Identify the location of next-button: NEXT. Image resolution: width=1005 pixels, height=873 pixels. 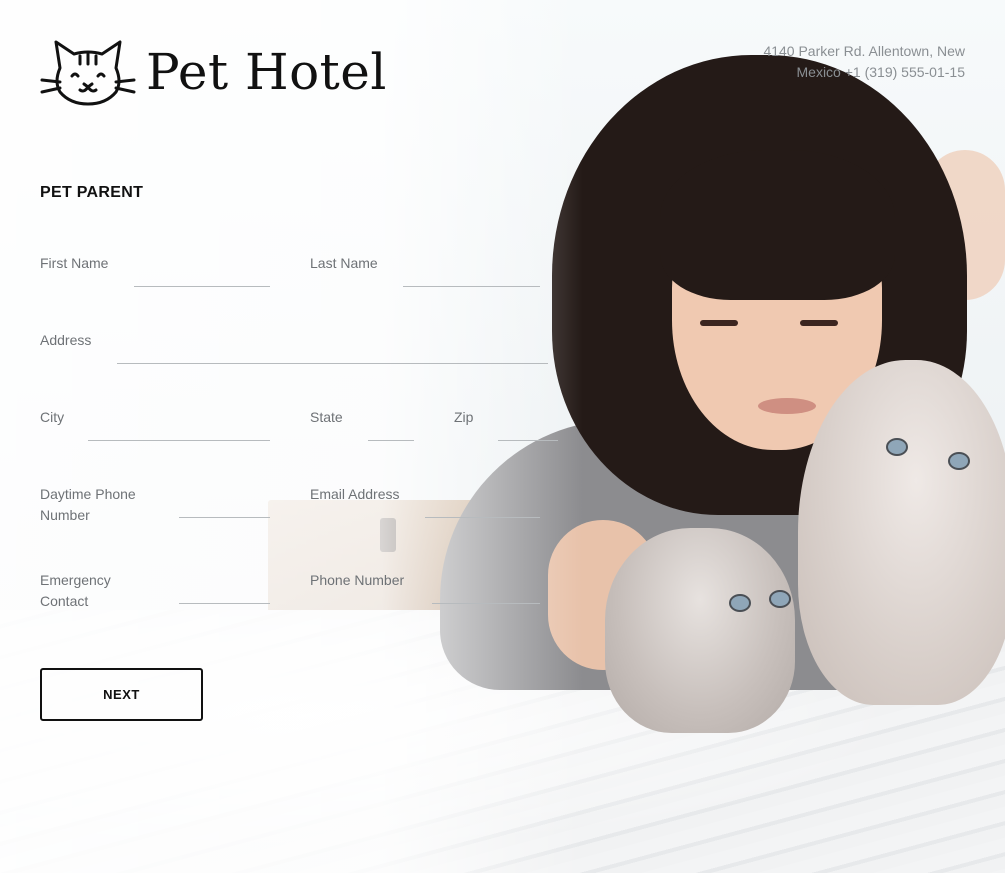
(121, 694).